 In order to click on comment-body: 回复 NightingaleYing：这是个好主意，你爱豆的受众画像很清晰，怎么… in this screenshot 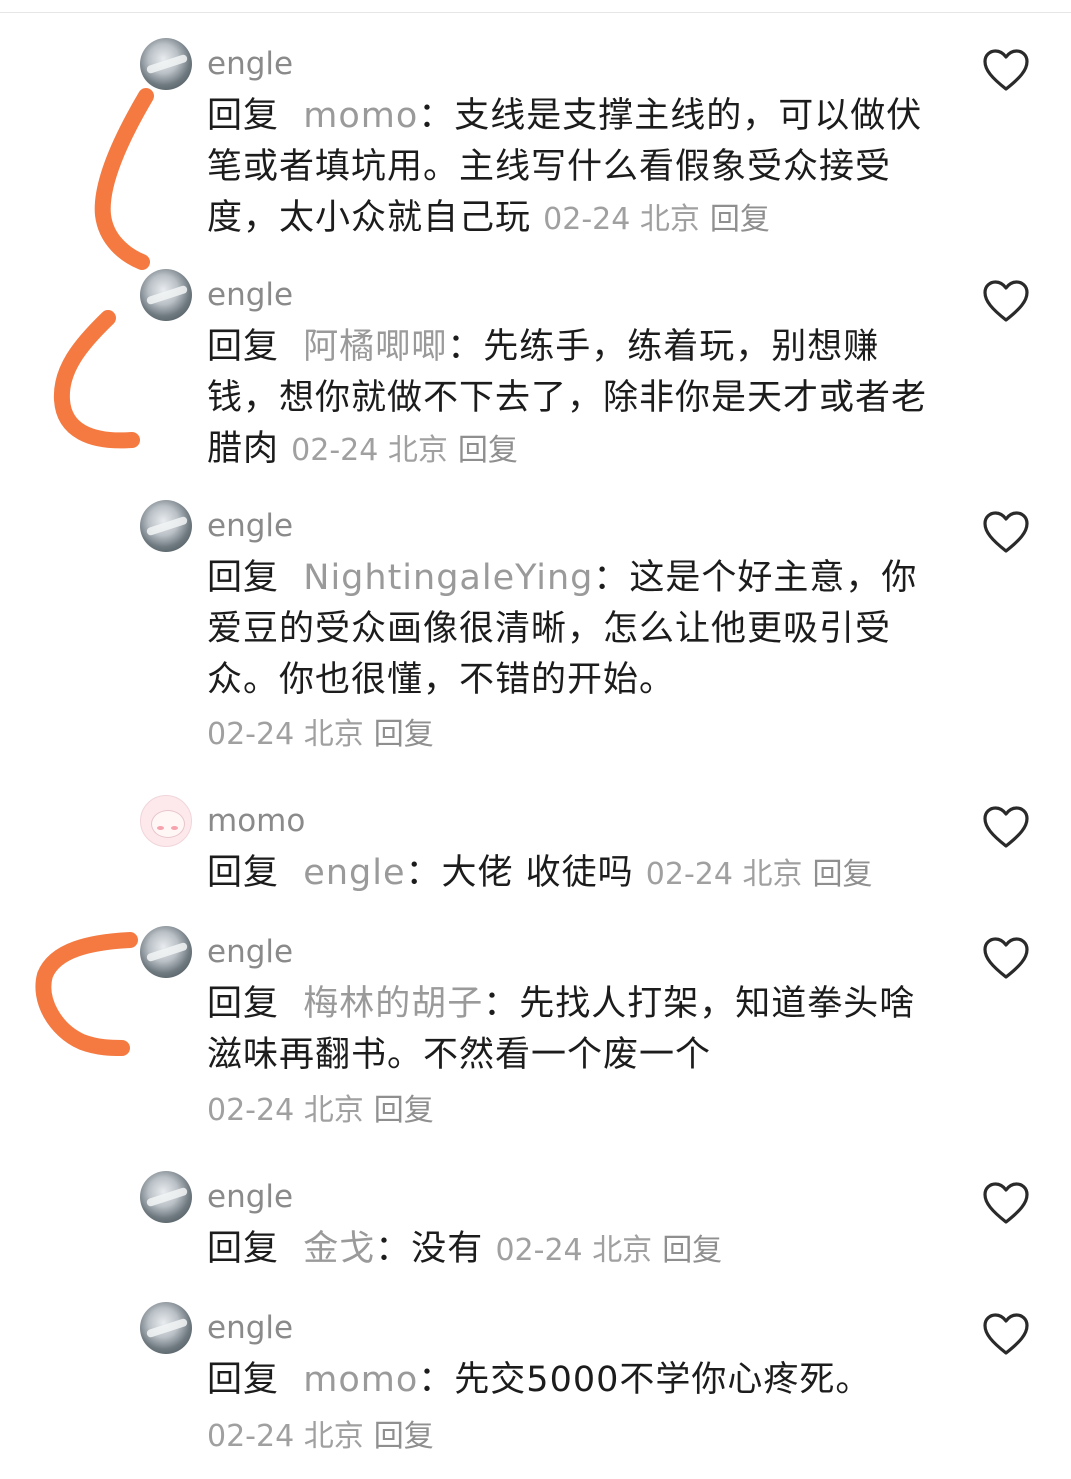, I will do `click(572, 629)`.